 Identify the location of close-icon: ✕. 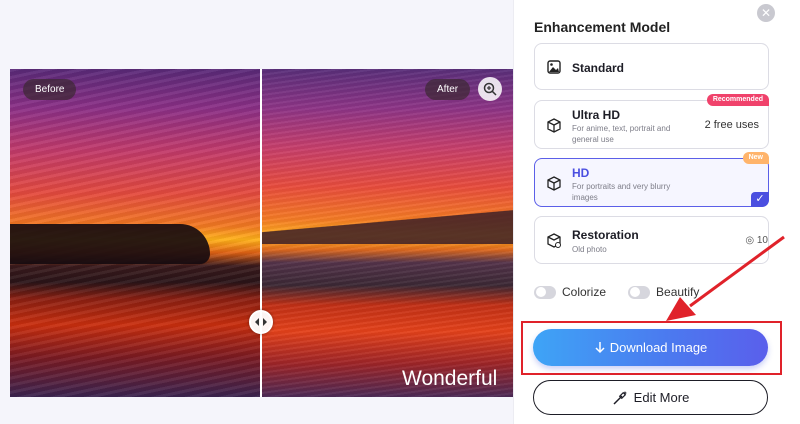
(766, 13).